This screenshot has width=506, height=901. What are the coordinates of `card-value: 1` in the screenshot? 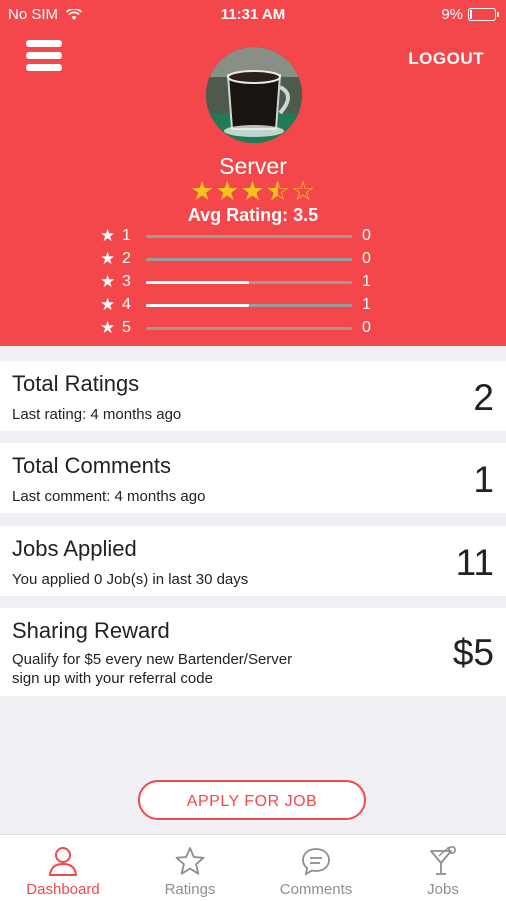 It's located at (483, 479).